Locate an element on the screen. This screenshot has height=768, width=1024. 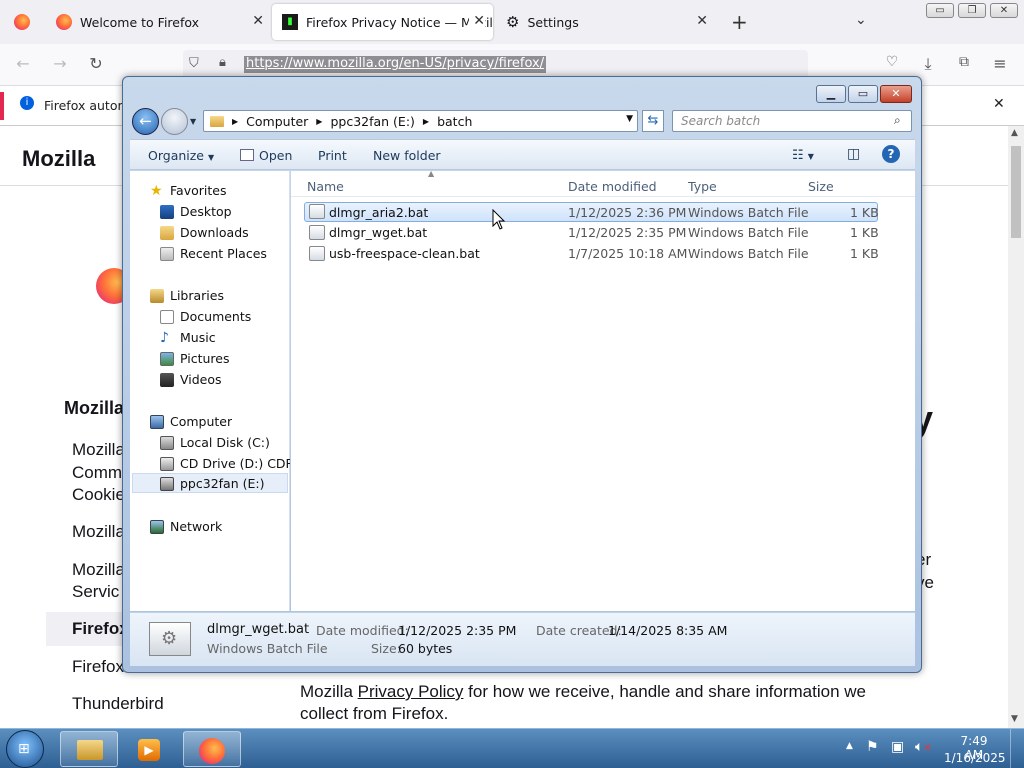
tab-privacy-notice: ▮ Firefox Privacy Notice — Mozill ✕ is located at coordinates (382, 22).